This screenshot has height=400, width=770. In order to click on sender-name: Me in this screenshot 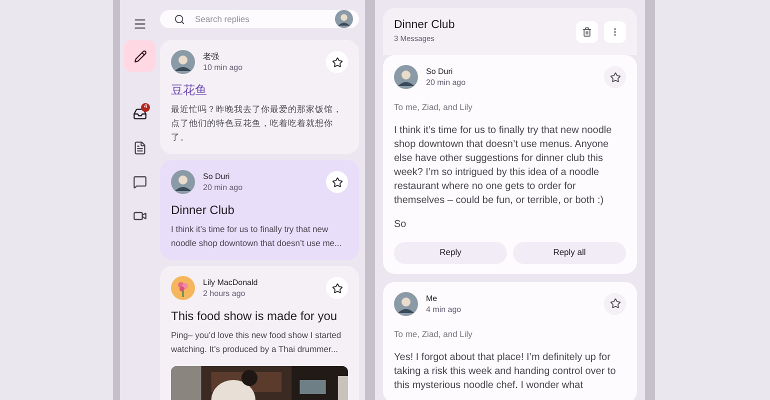, I will do `click(432, 298)`.